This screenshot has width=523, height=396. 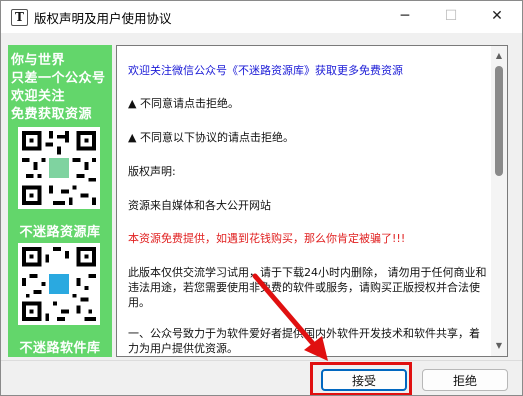 What do you see at coordinates (497, 17) in the screenshot?
I see `close-button: ✕` at bounding box center [497, 17].